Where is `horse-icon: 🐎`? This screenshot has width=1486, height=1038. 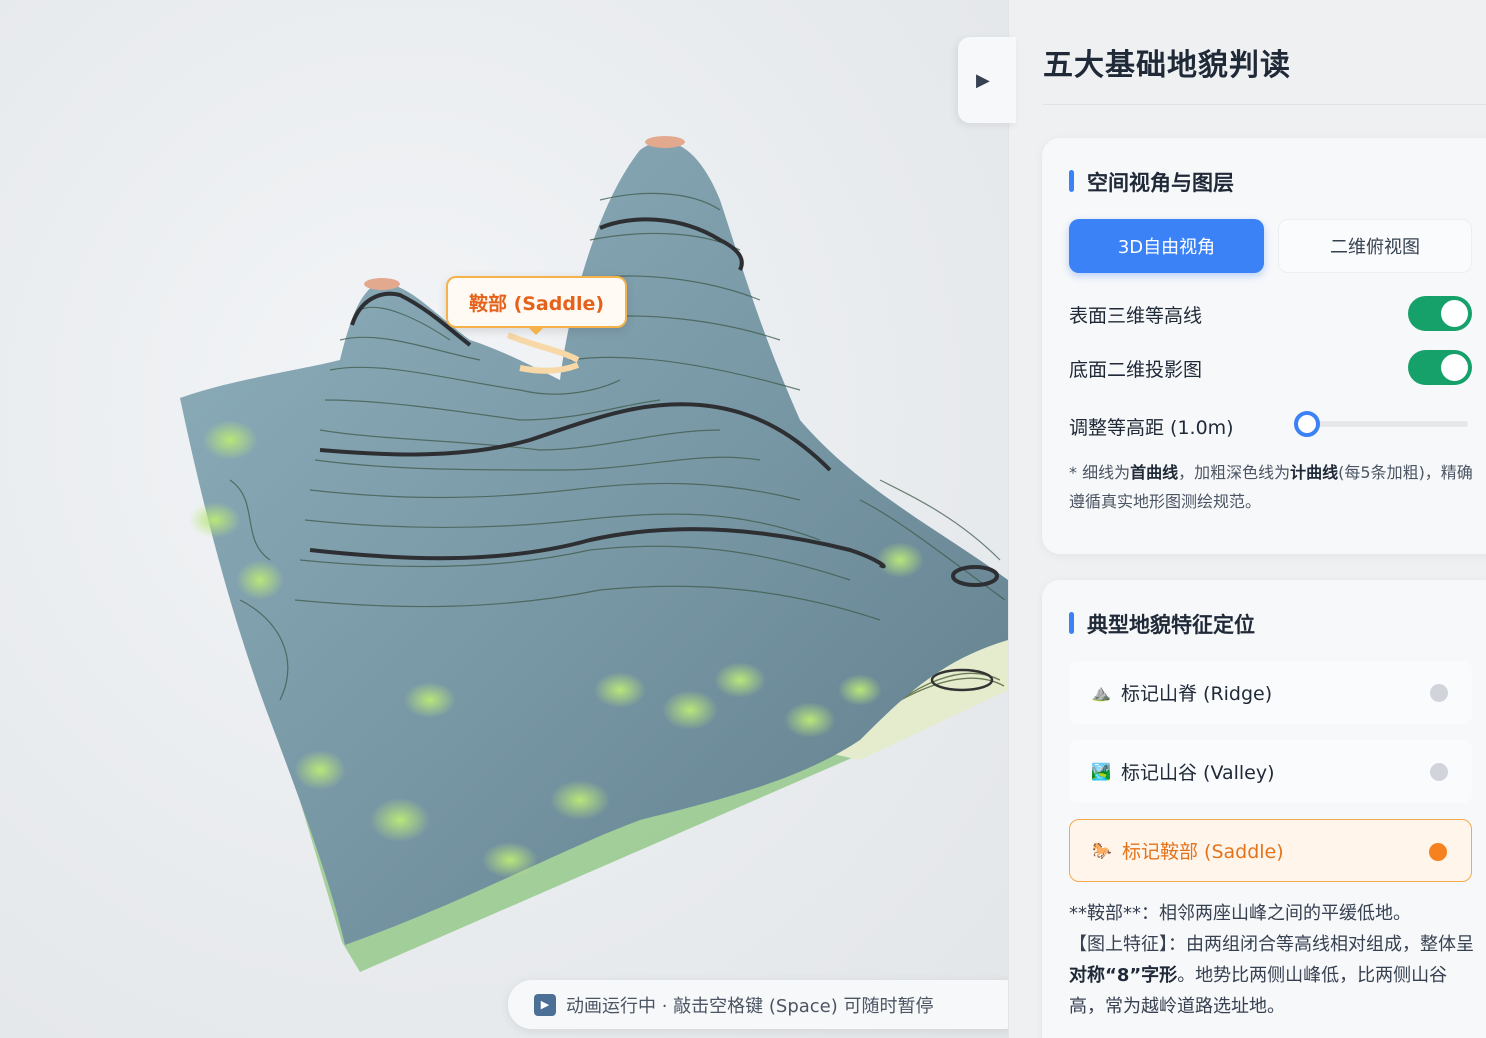
horse-icon: 🐎 is located at coordinates (1102, 850).